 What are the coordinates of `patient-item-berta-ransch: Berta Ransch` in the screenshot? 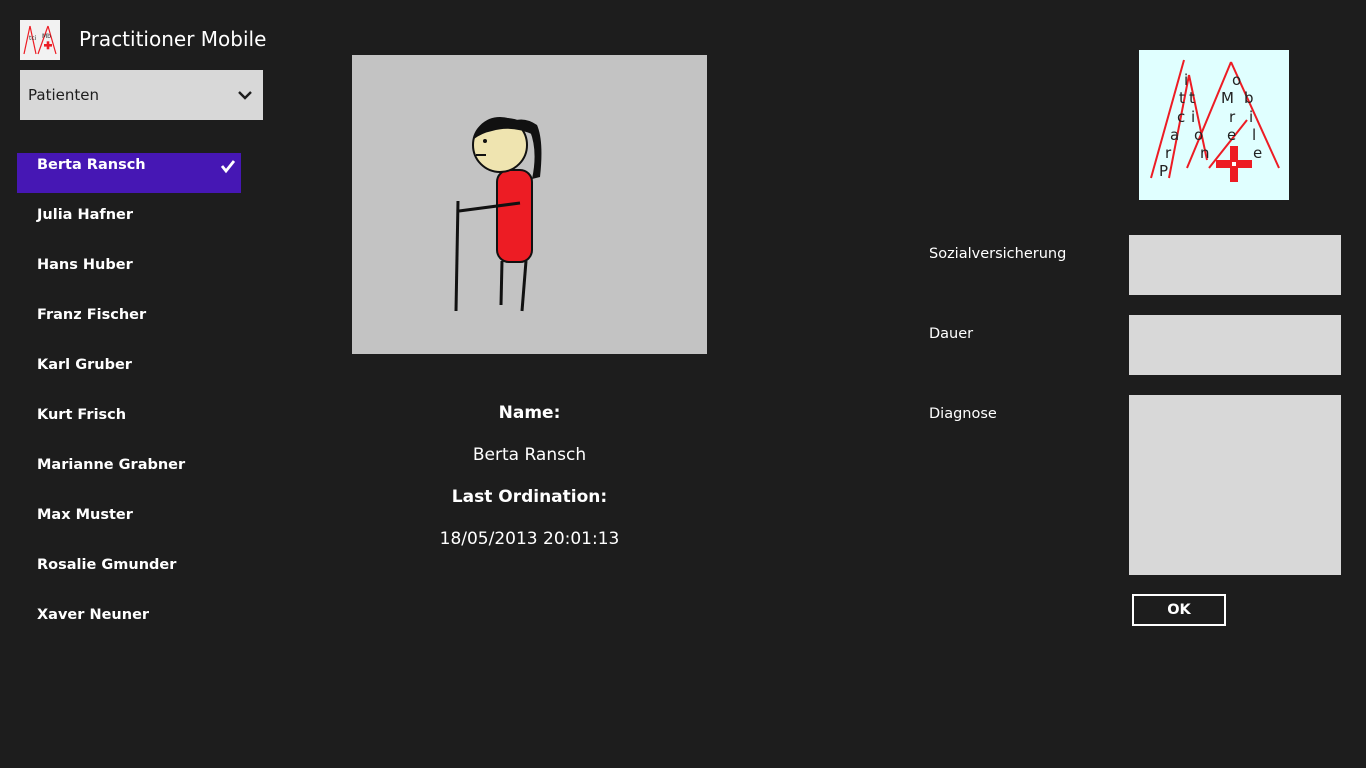 It's located at (129, 173).